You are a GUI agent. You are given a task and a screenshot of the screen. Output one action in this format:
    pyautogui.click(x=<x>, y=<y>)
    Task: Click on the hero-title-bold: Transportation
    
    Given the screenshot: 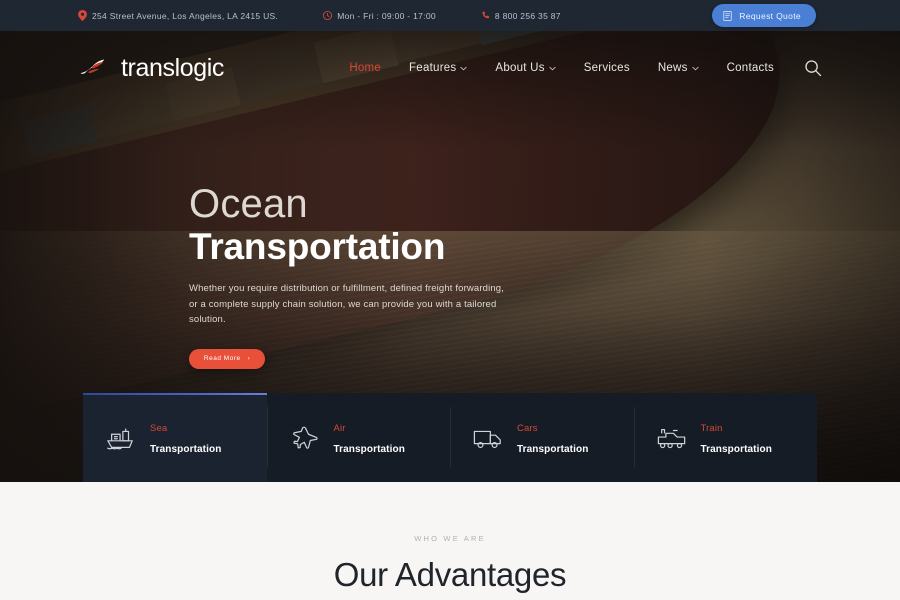 What is the action you would take?
    pyautogui.click(x=317, y=246)
    